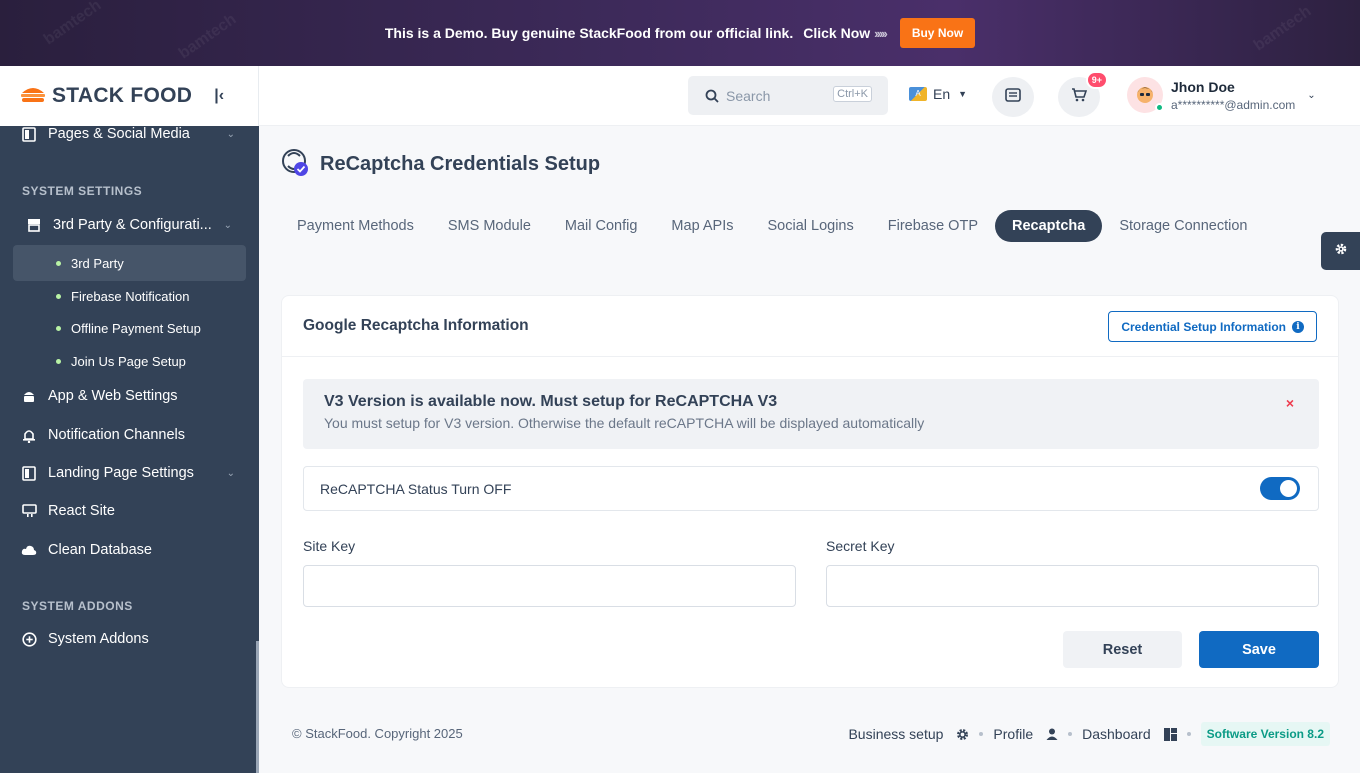 The height and width of the screenshot is (773, 1360). What do you see at coordinates (1203, 86) in the screenshot?
I see `user-name: Jhon Doe` at bounding box center [1203, 86].